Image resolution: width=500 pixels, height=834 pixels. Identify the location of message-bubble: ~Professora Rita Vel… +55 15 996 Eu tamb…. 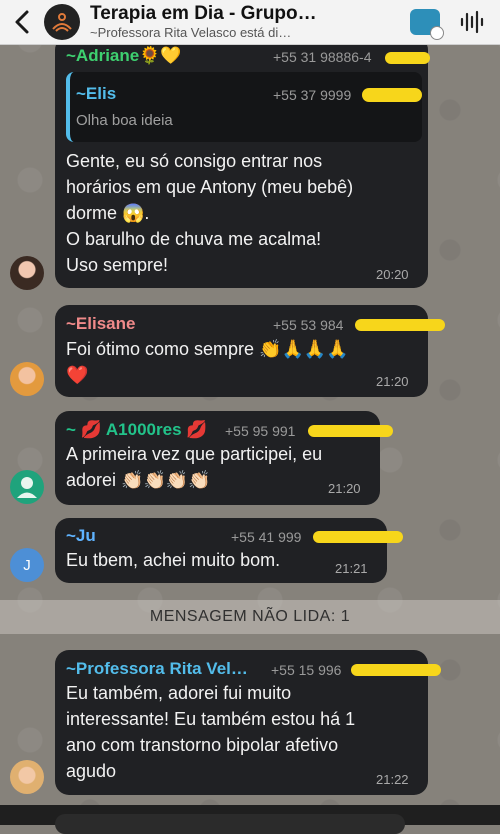
(248, 722).